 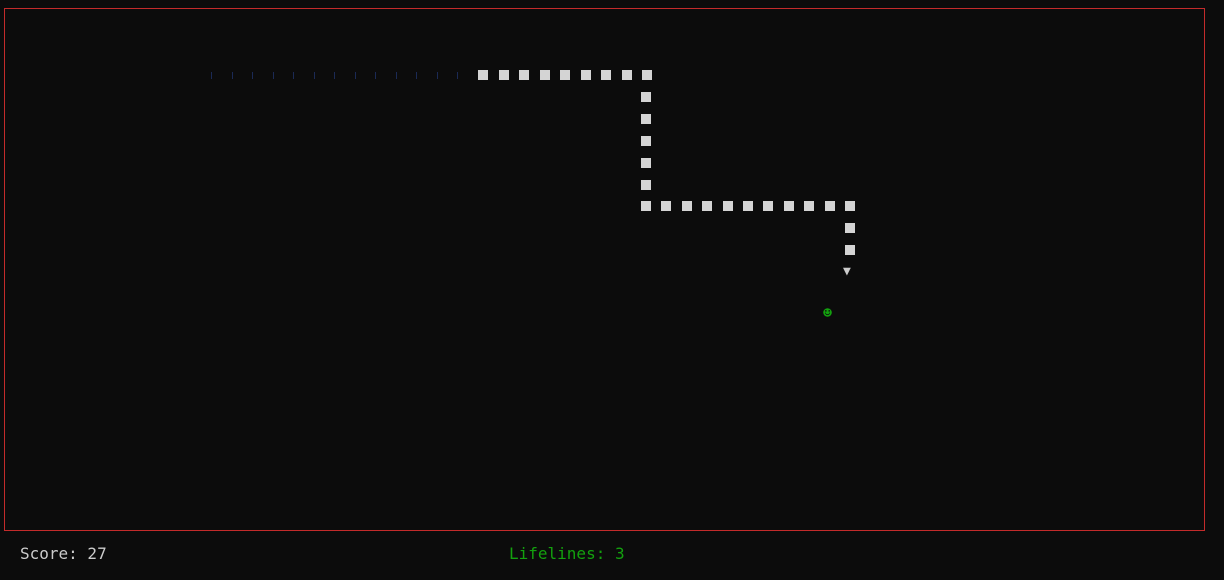 I want to click on snake-head-icon: ▼, so click(x=847, y=271).